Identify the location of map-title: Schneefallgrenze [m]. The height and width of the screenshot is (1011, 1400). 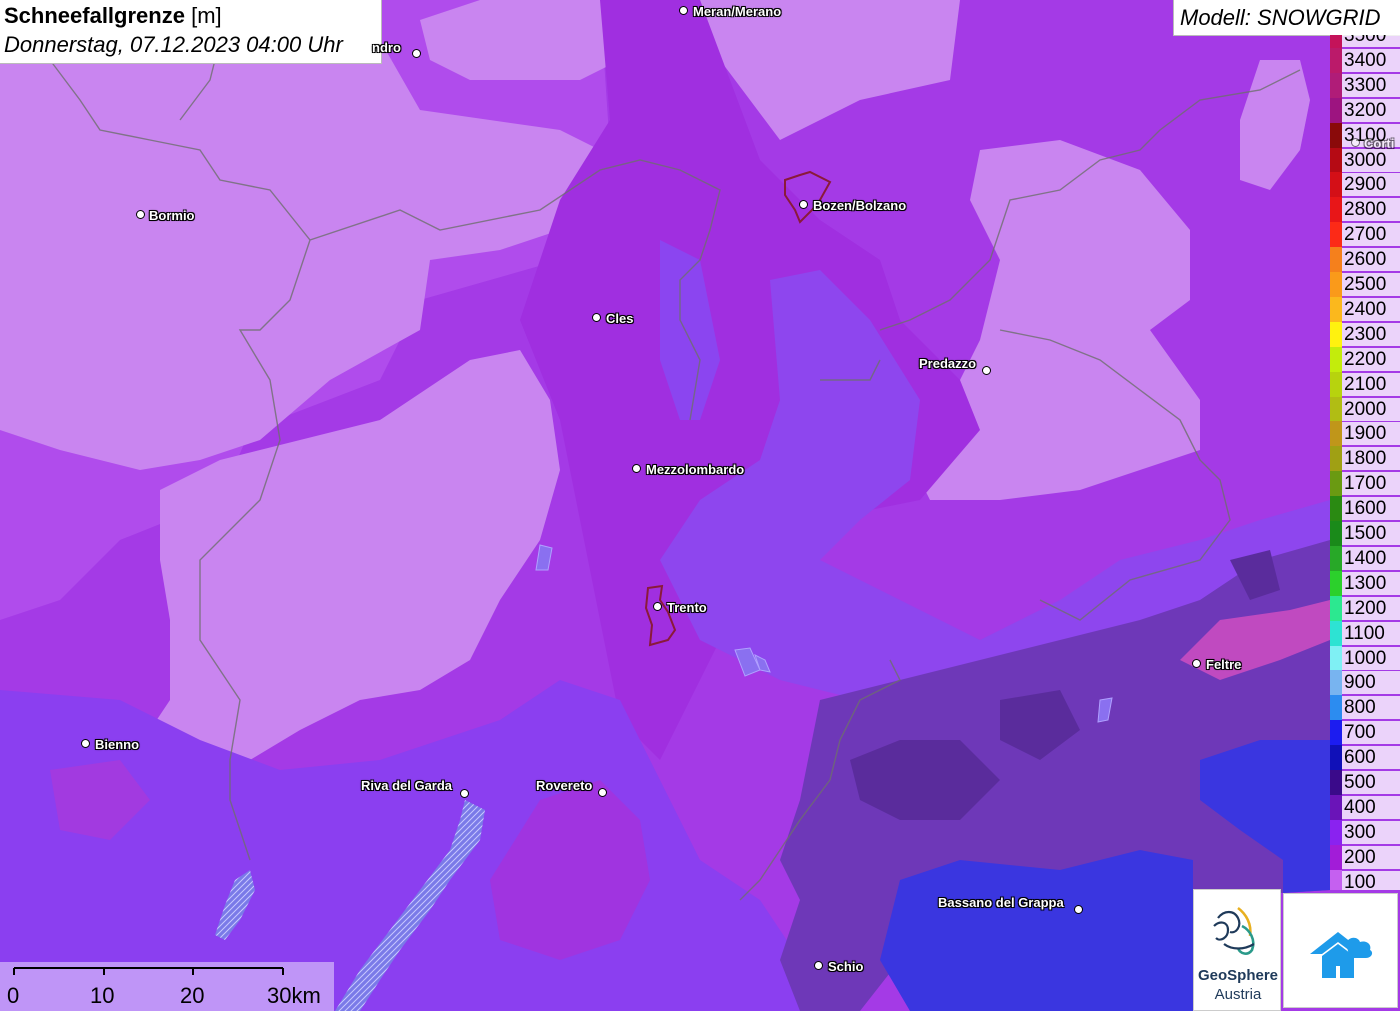
(113, 15).